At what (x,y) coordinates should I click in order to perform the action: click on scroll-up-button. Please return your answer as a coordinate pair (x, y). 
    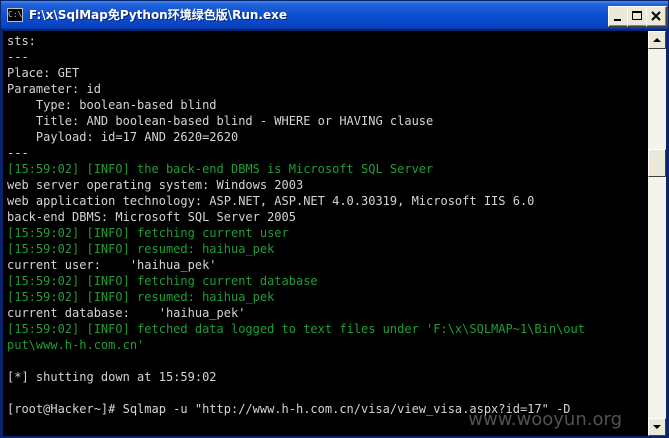
    Looking at the image, I should click on (657, 40).